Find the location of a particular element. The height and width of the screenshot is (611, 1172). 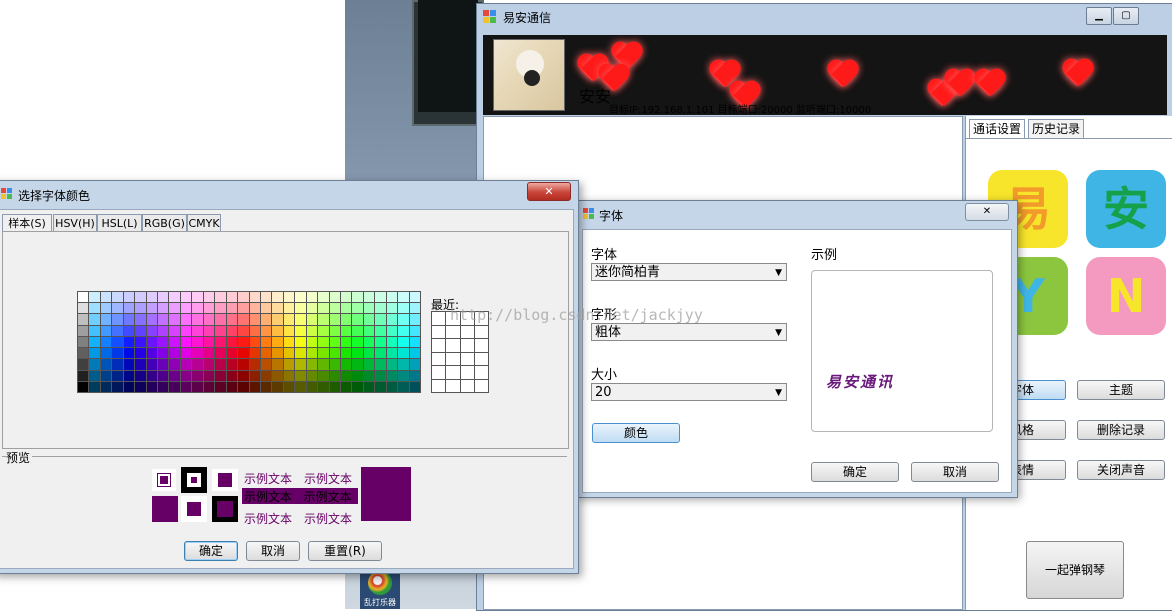

color-palette is located at coordinates (249, 342).